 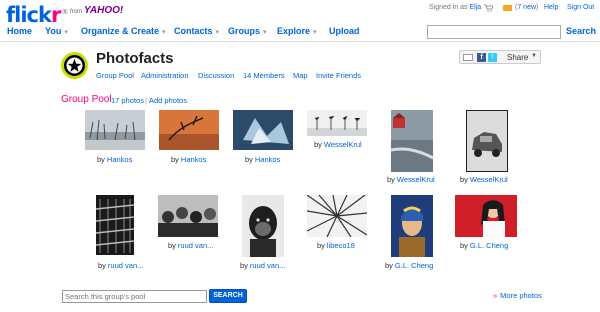 I want to click on share-button: Share, so click(x=517, y=57).